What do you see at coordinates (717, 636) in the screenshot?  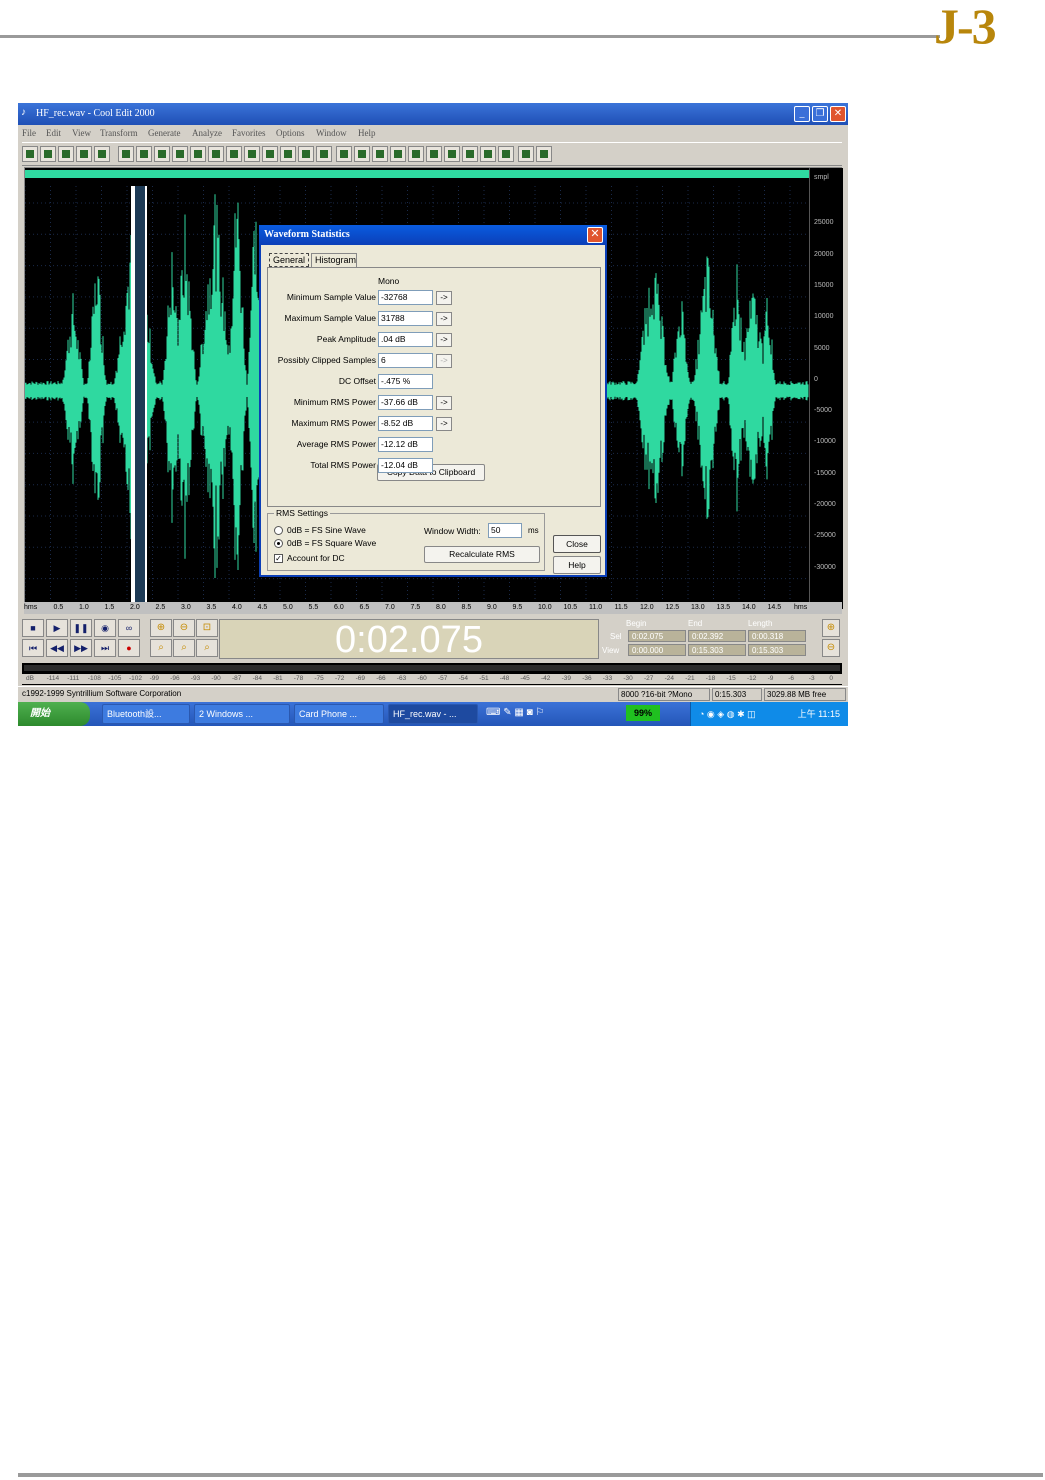 I see `sel-end-field: 0:02.392` at bounding box center [717, 636].